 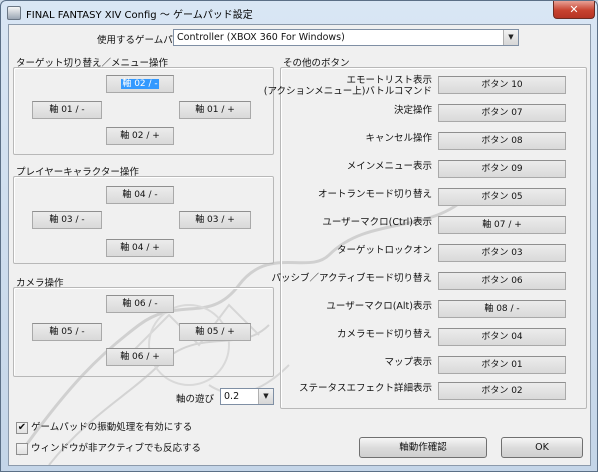 What do you see at coordinates (215, 220) in the screenshot?
I see `player-right-slot: 軸 03 / +` at bounding box center [215, 220].